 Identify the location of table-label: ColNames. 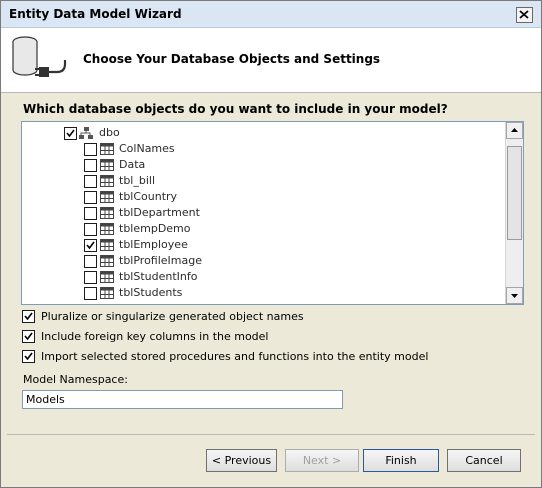
(147, 148).